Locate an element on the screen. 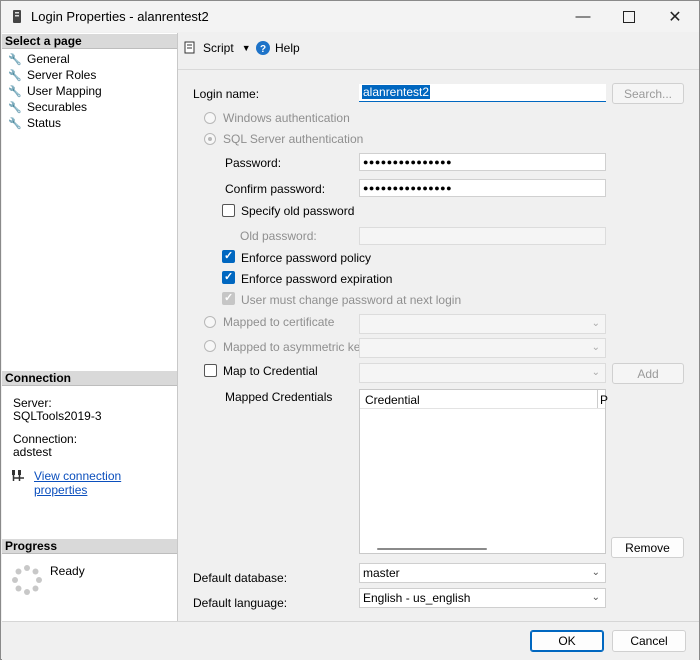  connection-header: Connection is located at coordinates (89, 378).